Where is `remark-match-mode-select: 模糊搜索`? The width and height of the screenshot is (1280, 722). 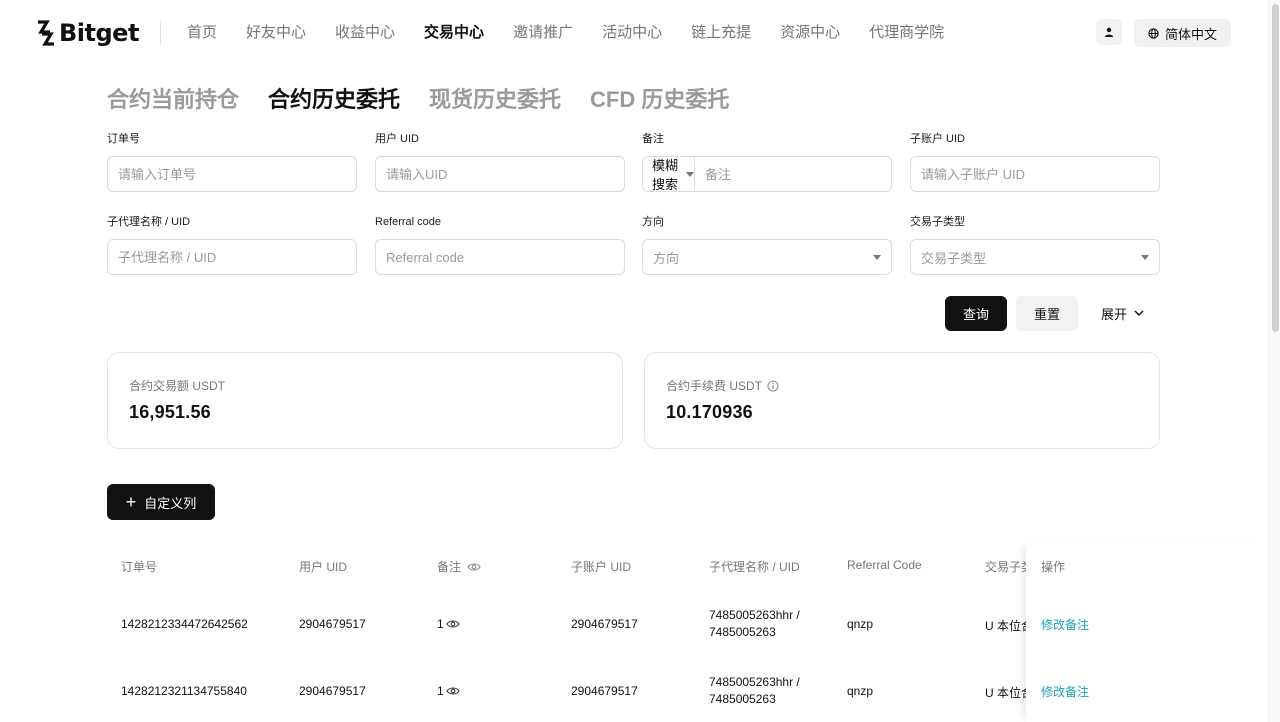
remark-match-mode-select: 模糊搜索 is located at coordinates (669, 174).